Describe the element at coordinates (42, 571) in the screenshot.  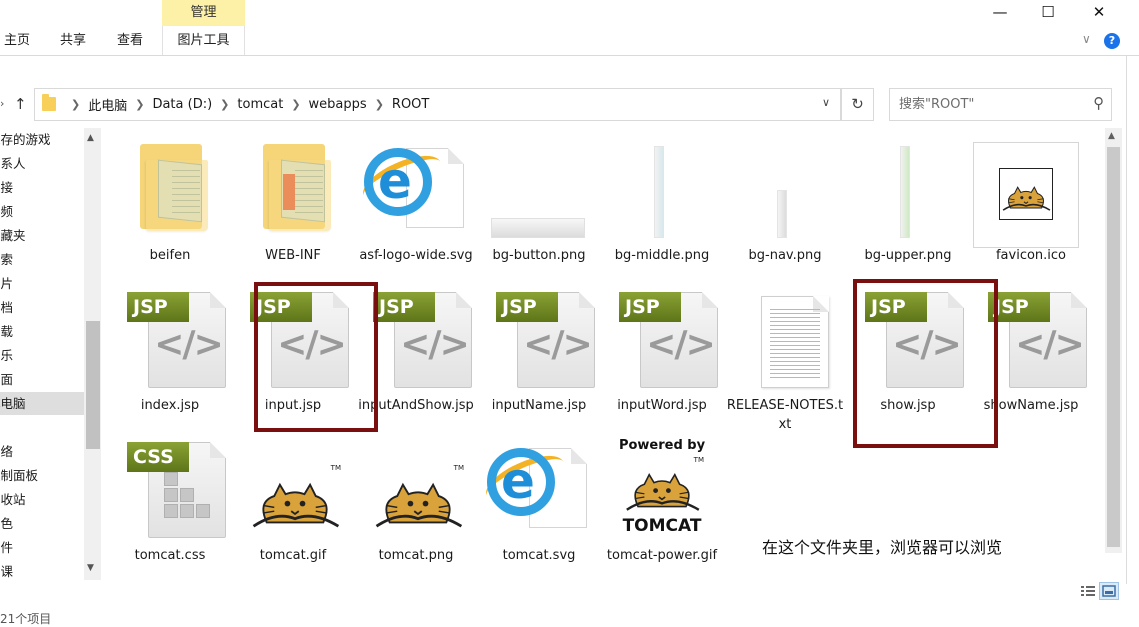
I see `sidebar-item: 家课` at that location.